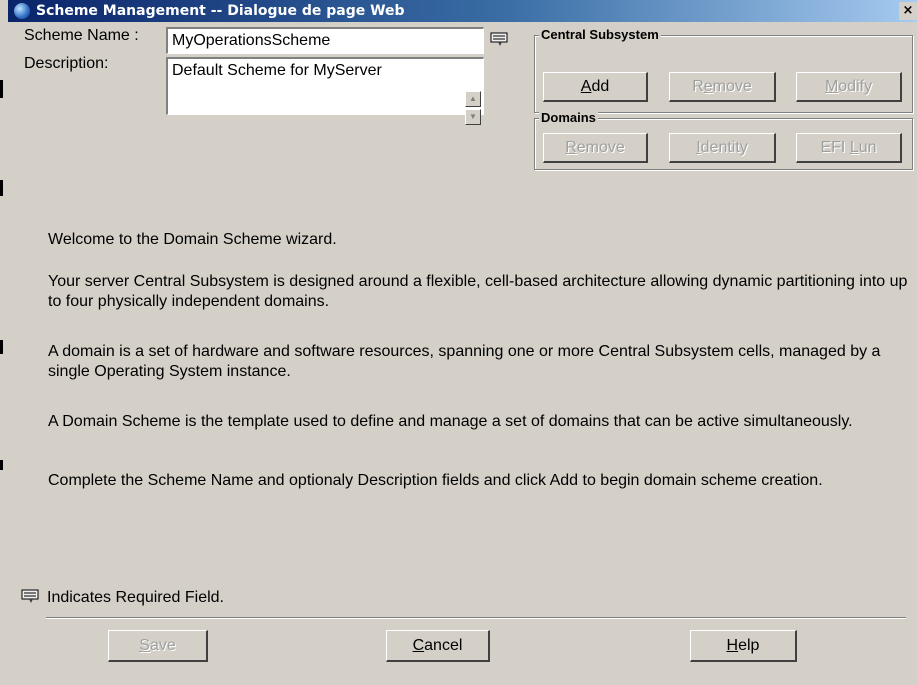 This screenshot has height=685, width=917. I want to click on scheme-name-label: Scheme Name :, so click(81, 35).